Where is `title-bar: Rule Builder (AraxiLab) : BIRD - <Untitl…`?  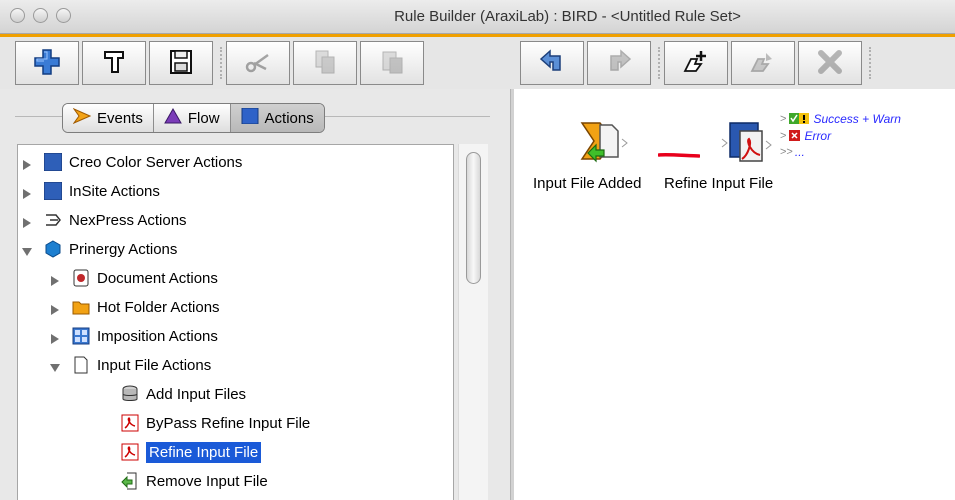
title-bar: Rule Builder (AraxiLab) : BIRD - <Untitl… is located at coordinates (477, 17).